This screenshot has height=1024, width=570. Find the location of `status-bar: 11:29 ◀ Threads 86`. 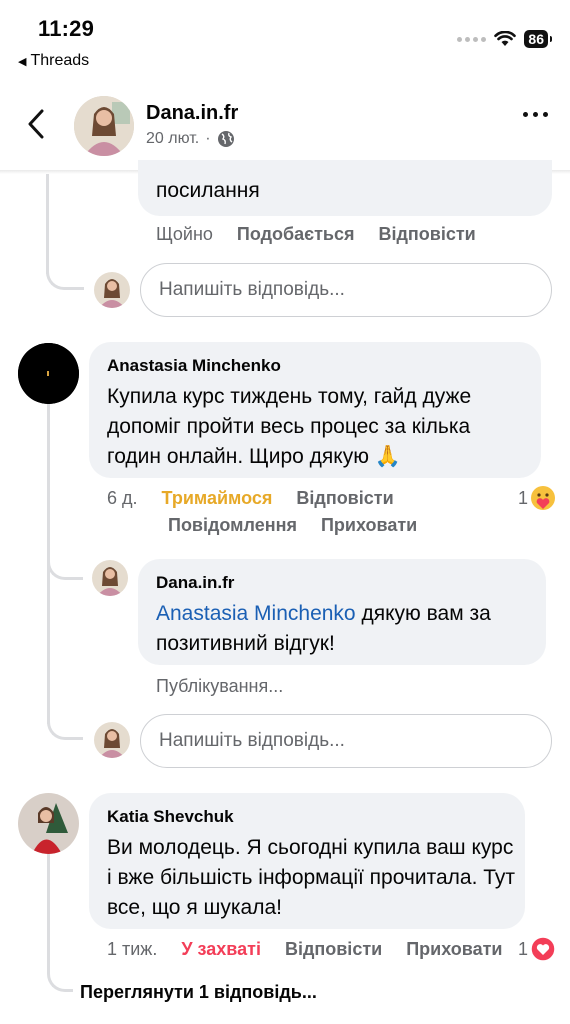

status-bar: 11:29 ◀ Threads 86 is located at coordinates (285, 40).